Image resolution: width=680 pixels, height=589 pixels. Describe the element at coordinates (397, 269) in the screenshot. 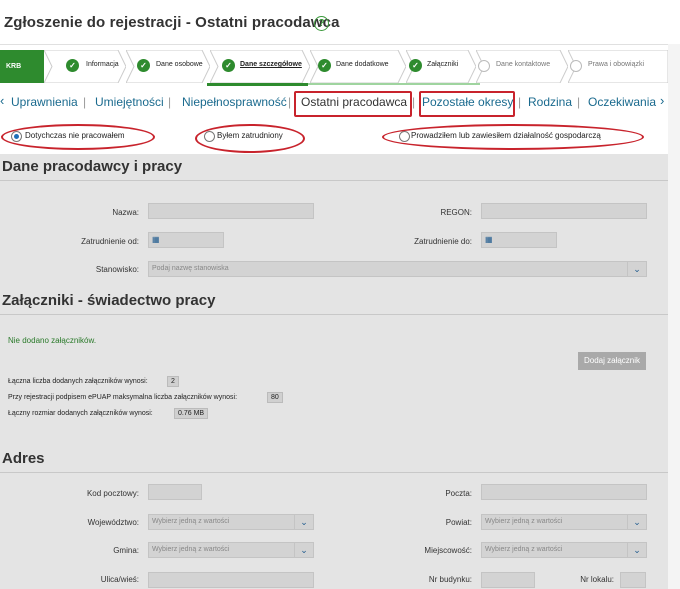

I see `position-select: Podaj nazwę stanowiska ⌄` at that location.